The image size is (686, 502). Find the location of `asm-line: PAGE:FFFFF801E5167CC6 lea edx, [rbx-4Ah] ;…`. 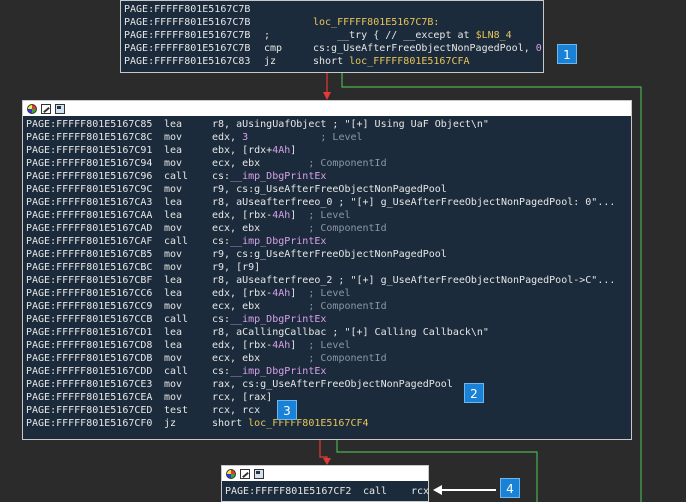

asm-line: PAGE:FFFFF801E5167CC6 lea edx, [rbx-4Ah] ;… is located at coordinates (188, 293).